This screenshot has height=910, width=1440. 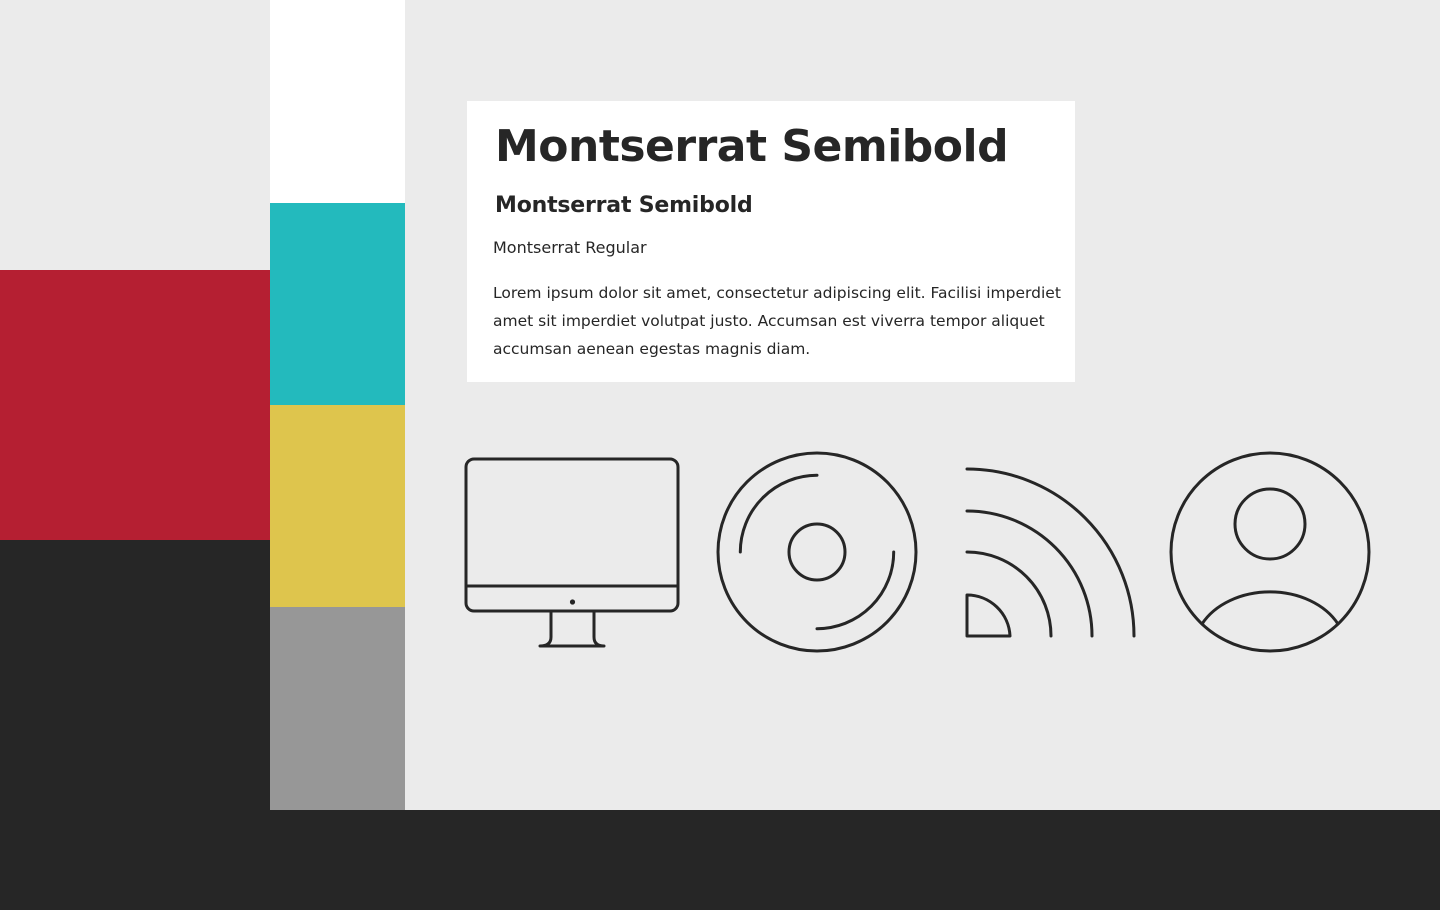 What do you see at coordinates (573, 552) in the screenshot?
I see `monitor-icon` at bounding box center [573, 552].